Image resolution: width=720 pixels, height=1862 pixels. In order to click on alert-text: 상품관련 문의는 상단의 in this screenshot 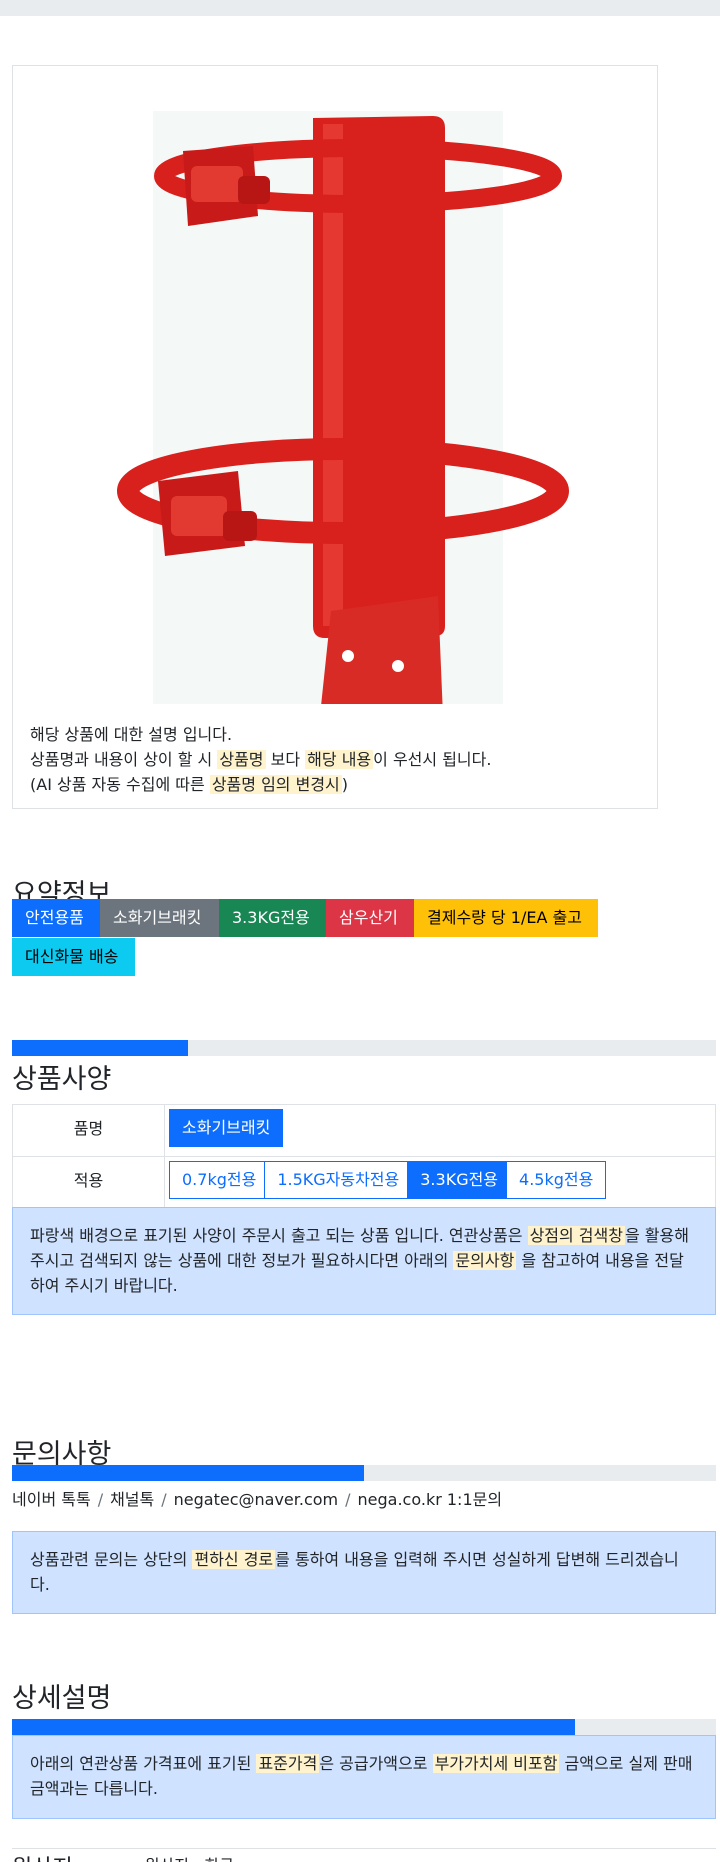, I will do `click(109, 1559)`.